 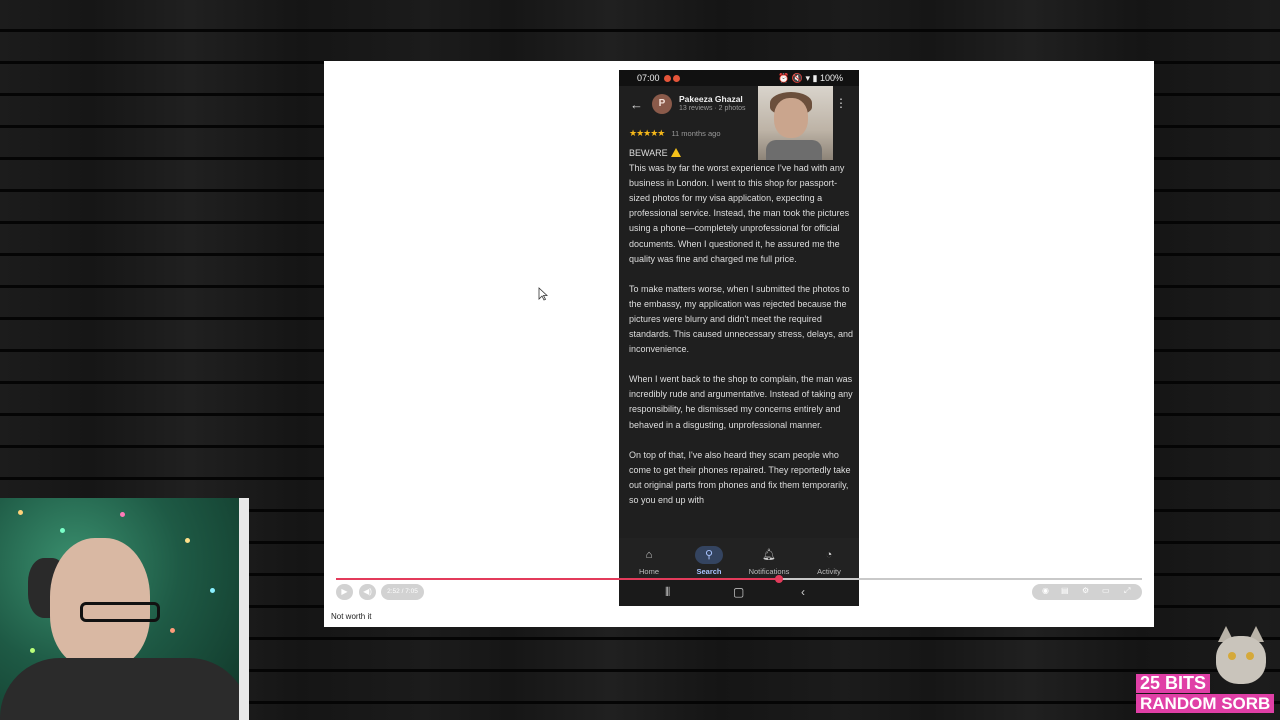 I want to click on brand-line-2: RANDOM SORB, so click(x=1205, y=703).